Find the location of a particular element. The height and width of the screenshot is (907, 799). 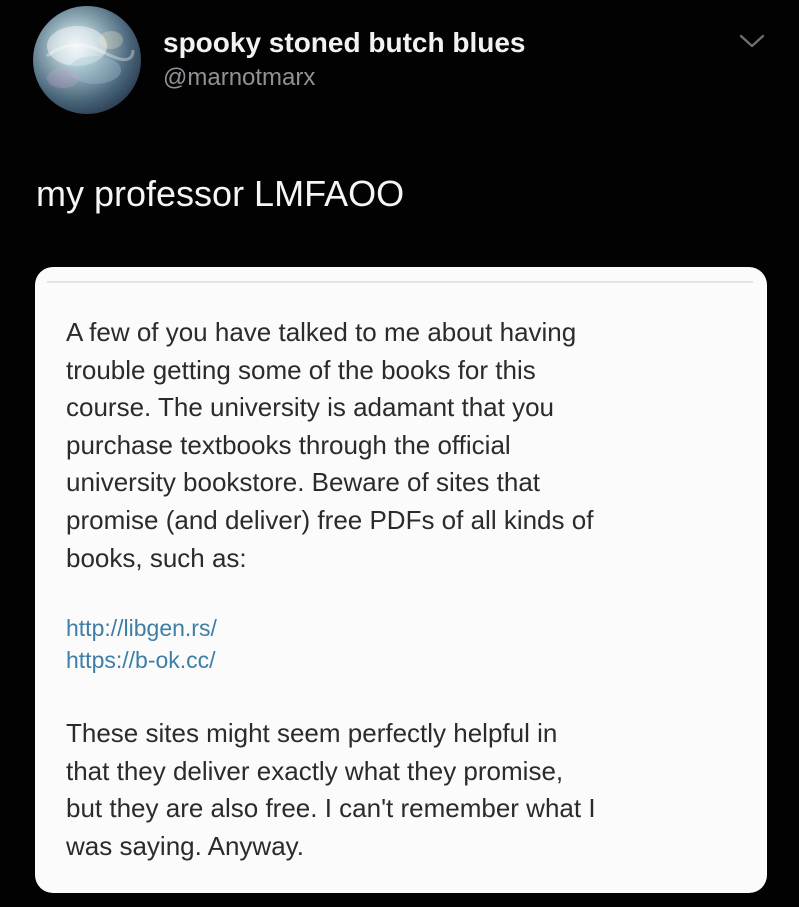

card-links: http://libgen.rs/ https://b-ok.cc/ is located at coordinates (141, 644).